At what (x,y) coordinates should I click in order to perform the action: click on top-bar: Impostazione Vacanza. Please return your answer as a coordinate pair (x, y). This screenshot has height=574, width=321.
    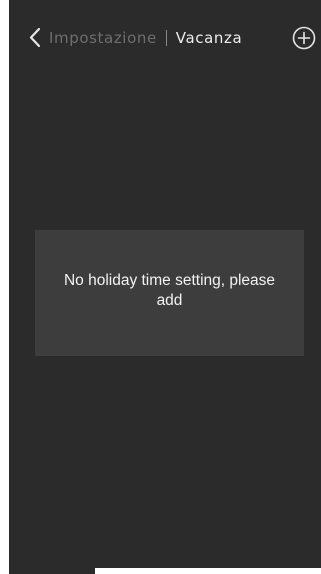
    Looking at the image, I should click on (165, 25).